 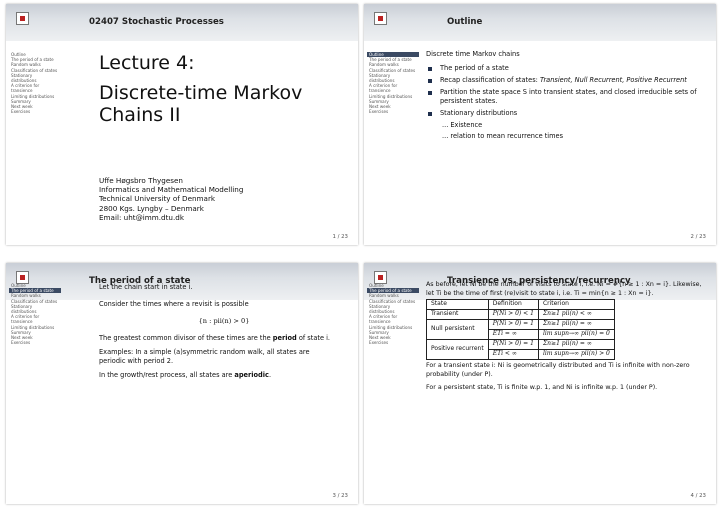 What do you see at coordinates (457, 350) in the screenshot?
I see `table-cell: Positive recurrent` at bounding box center [457, 350].